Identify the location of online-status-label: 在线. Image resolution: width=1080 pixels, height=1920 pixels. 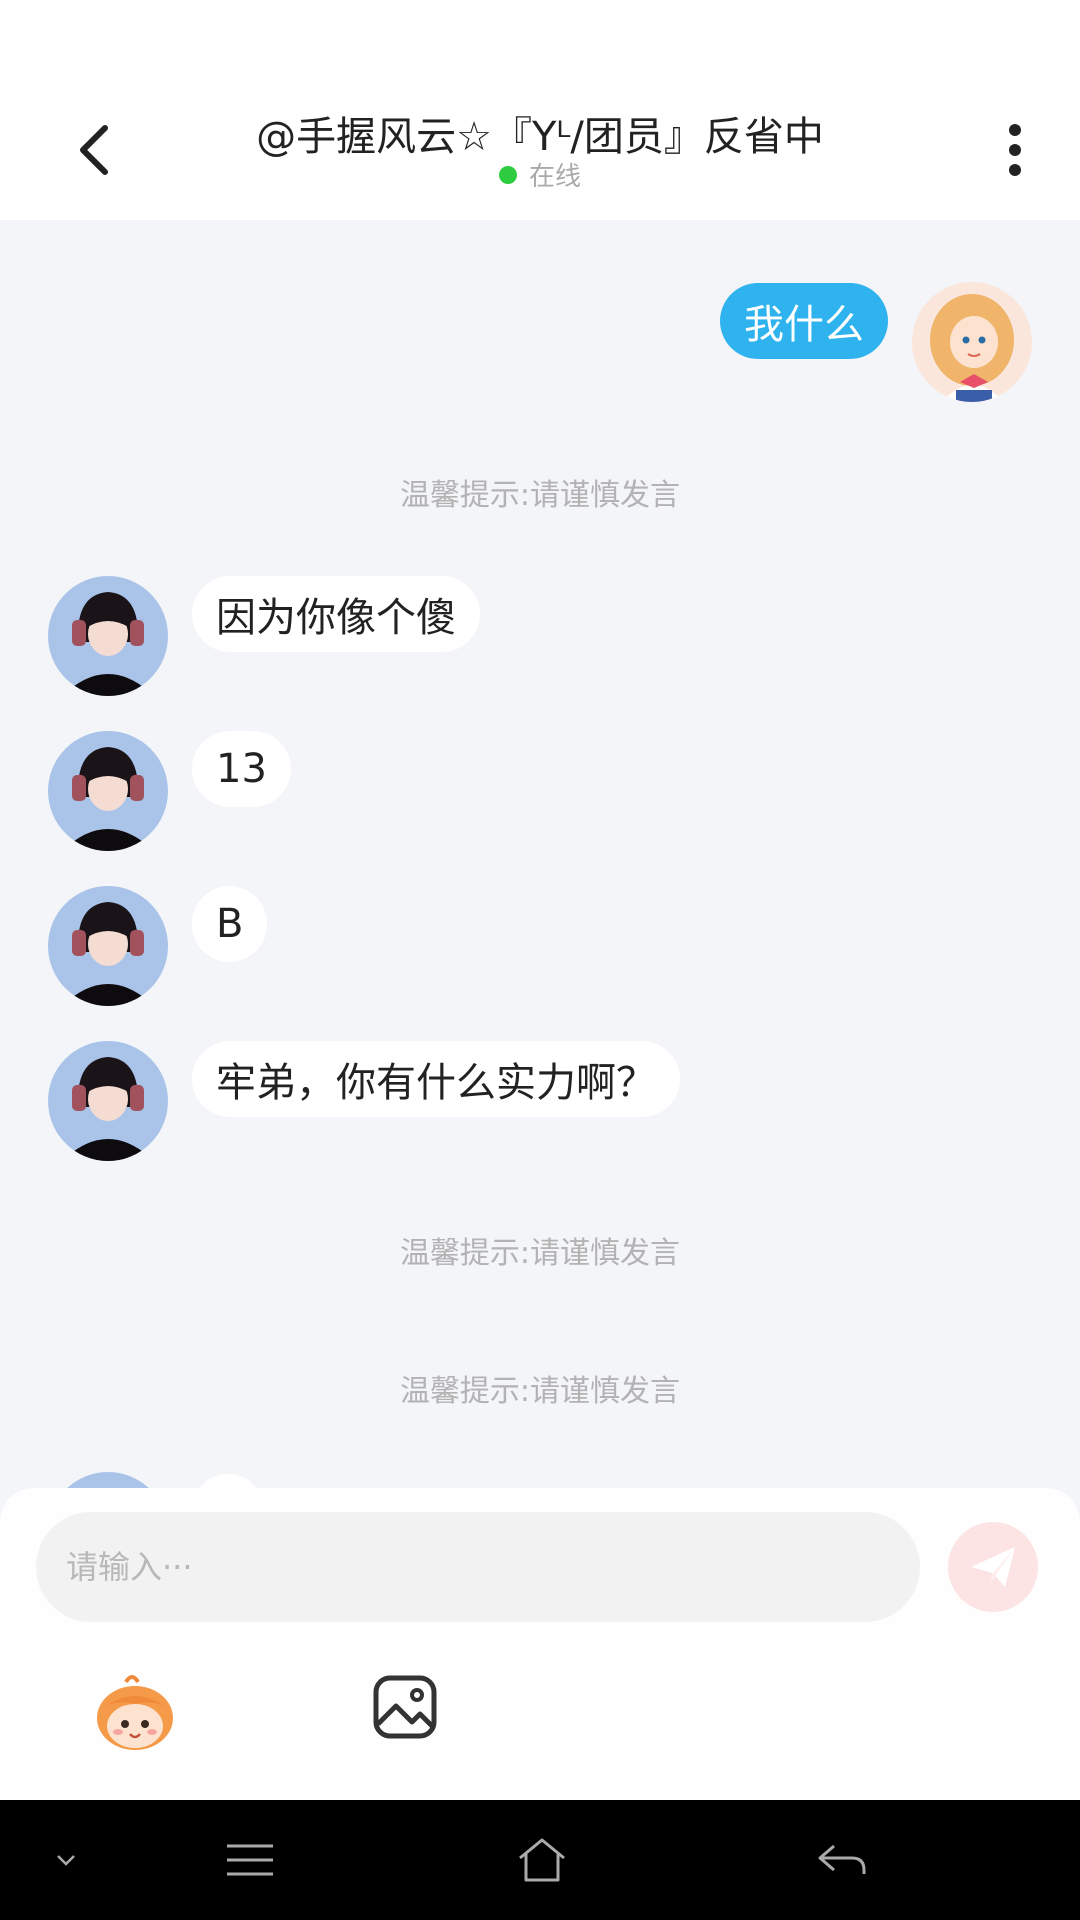
(554, 177).